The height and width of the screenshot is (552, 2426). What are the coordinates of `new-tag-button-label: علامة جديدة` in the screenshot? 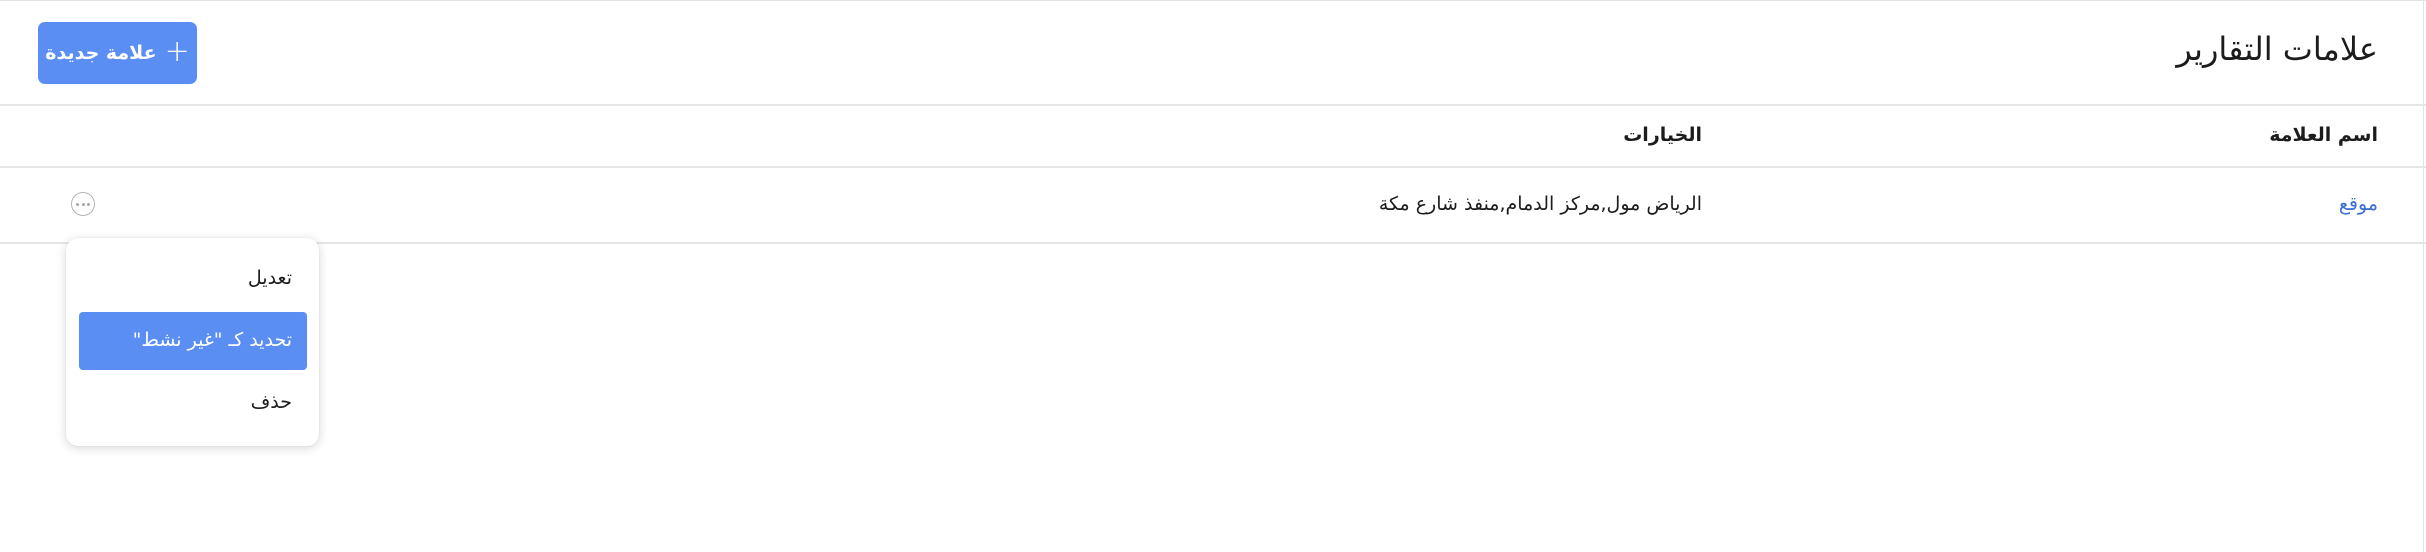 It's located at (101, 53).